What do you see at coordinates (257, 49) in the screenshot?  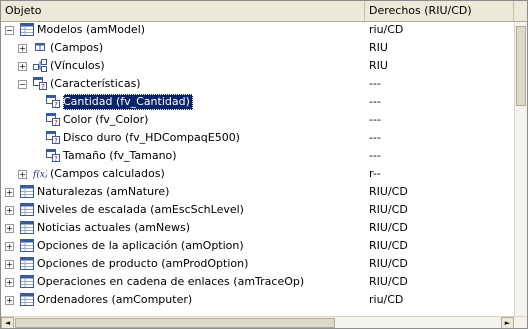 I see `tree-row: + (Campos) RIU` at bounding box center [257, 49].